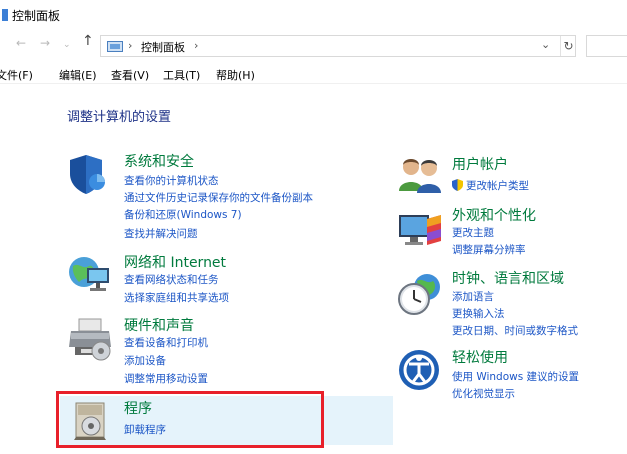 Image resolution: width=627 pixels, height=454 pixels. What do you see at coordinates (419, 370) in the screenshot?
I see `ease-of-access-icon` at bounding box center [419, 370].